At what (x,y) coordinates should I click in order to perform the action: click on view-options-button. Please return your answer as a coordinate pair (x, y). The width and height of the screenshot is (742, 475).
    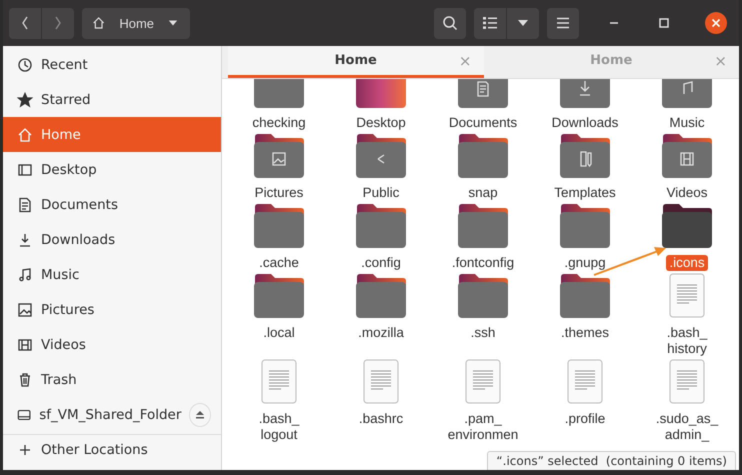
    Looking at the image, I should click on (523, 23).